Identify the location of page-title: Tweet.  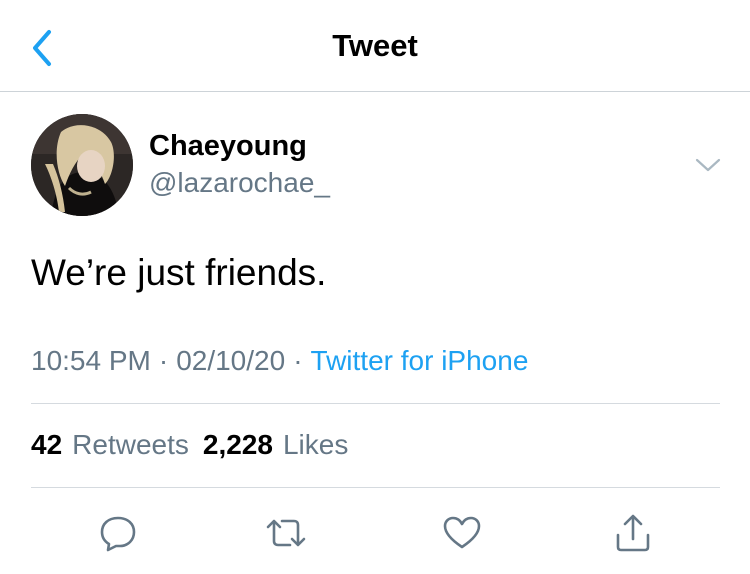
(375, 45).